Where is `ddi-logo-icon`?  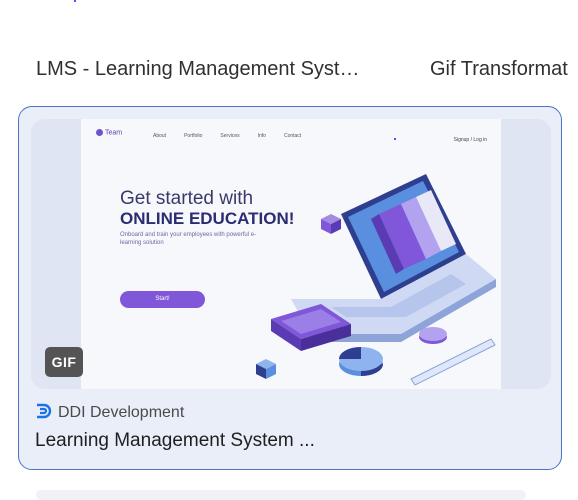
ddi-logo-icon is located at coordinates (44, 411).